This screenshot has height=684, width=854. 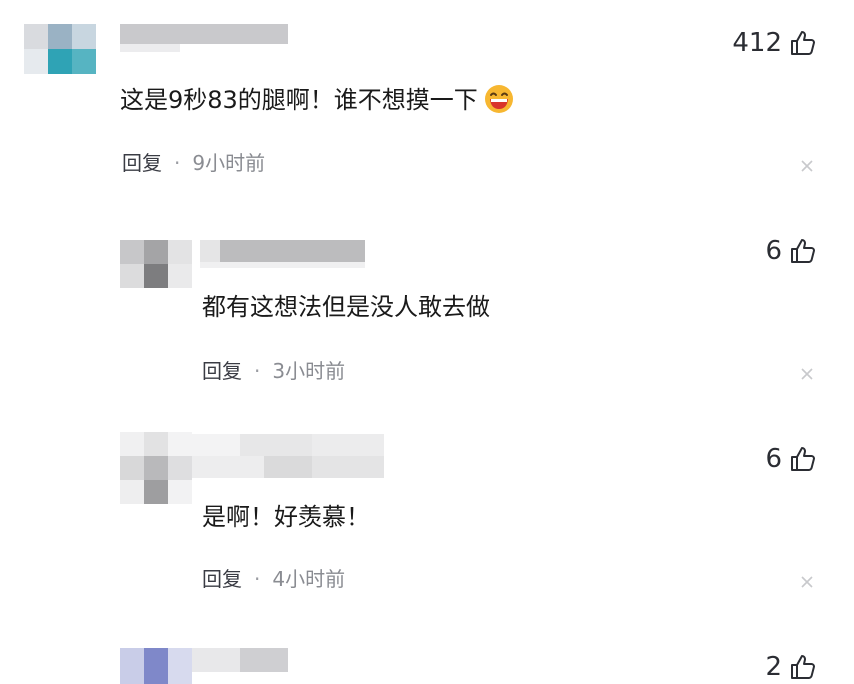 I want to click on comment-meta: 回复 · 3小时前, so click(x=273, y=371).